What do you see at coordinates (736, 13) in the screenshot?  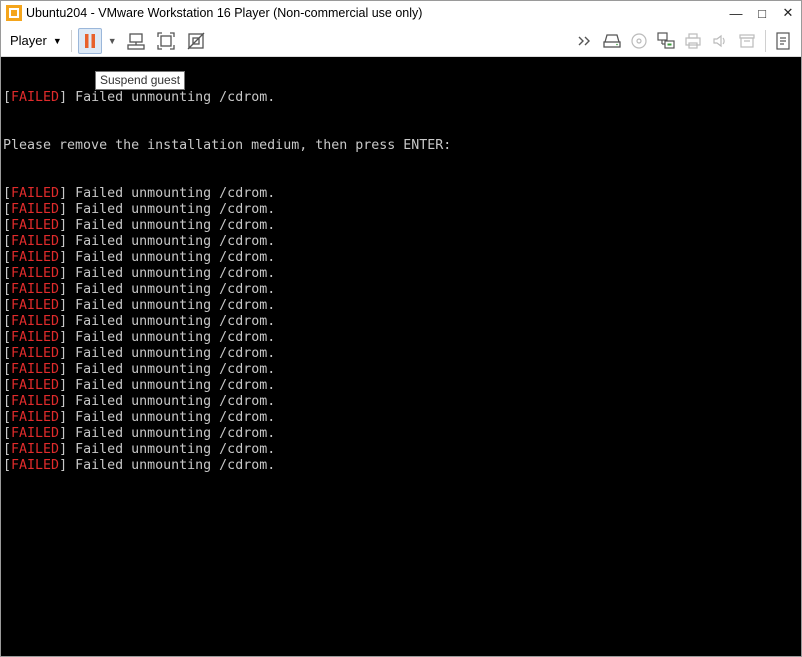 I see `minimize-button: —` at bounding box center [736, 13].